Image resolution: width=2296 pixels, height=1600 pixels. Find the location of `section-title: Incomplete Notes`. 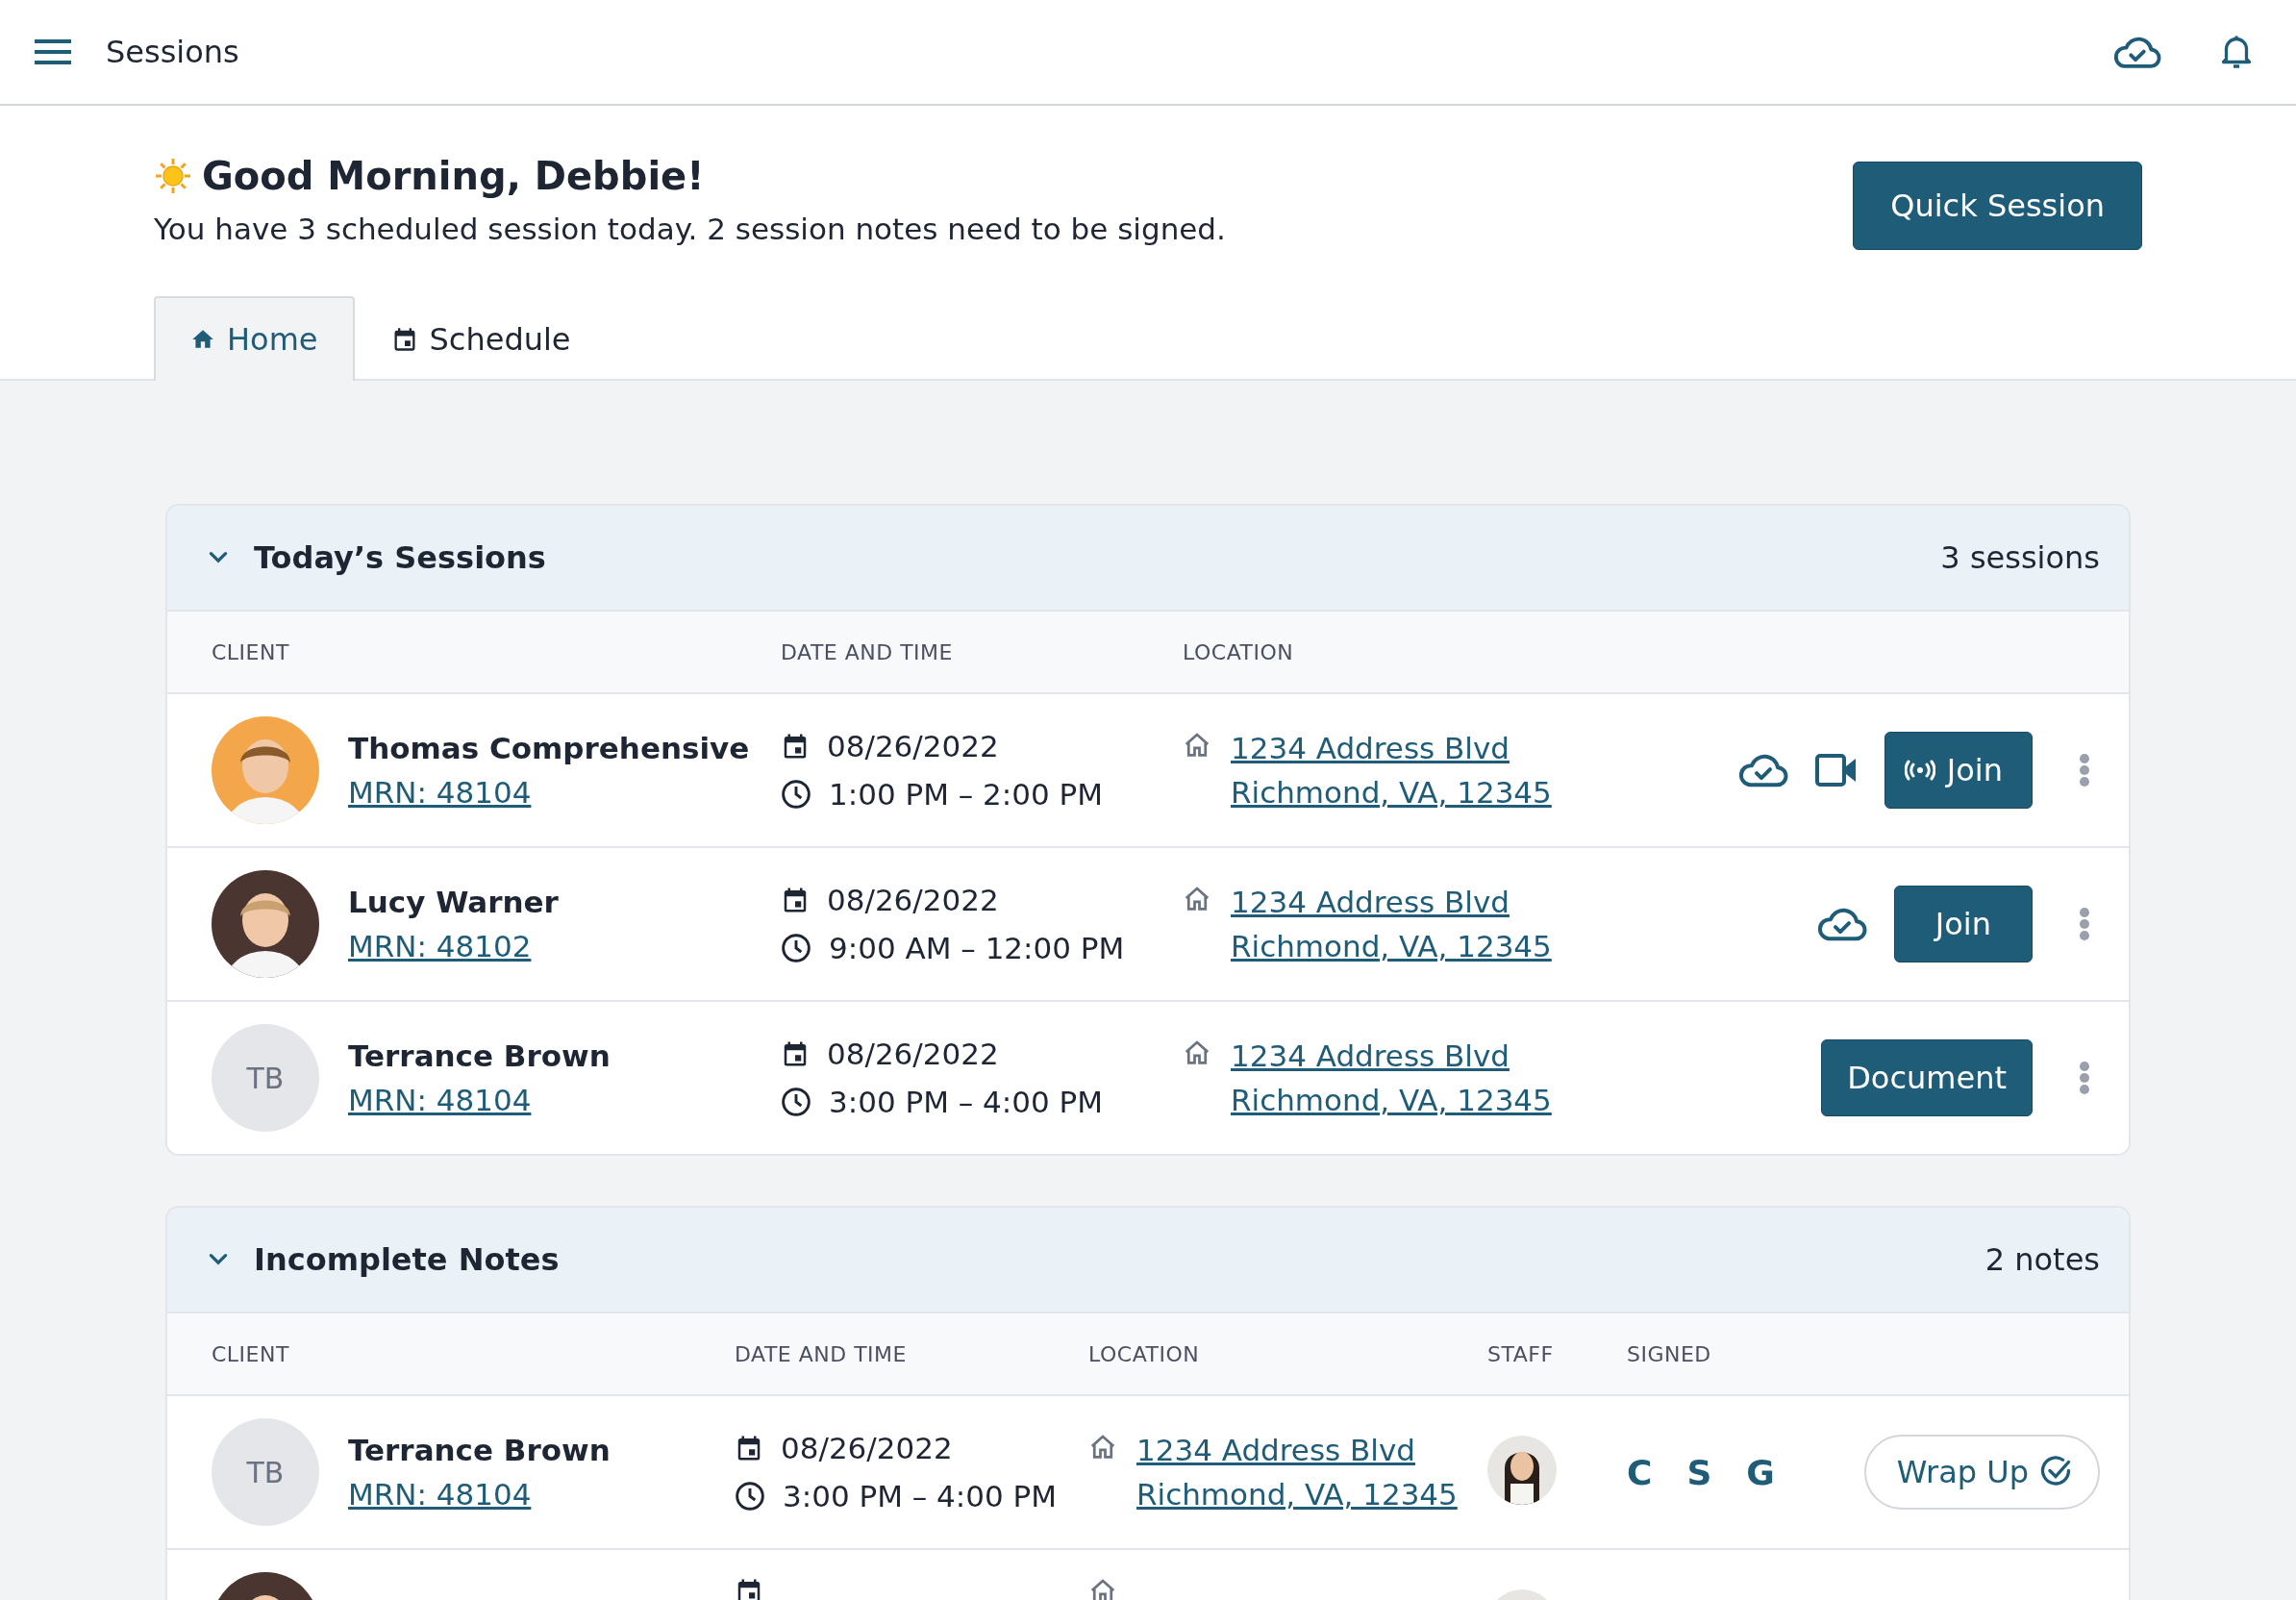

section-title: Incomplete Notes is located at coordinates (407, 1260).